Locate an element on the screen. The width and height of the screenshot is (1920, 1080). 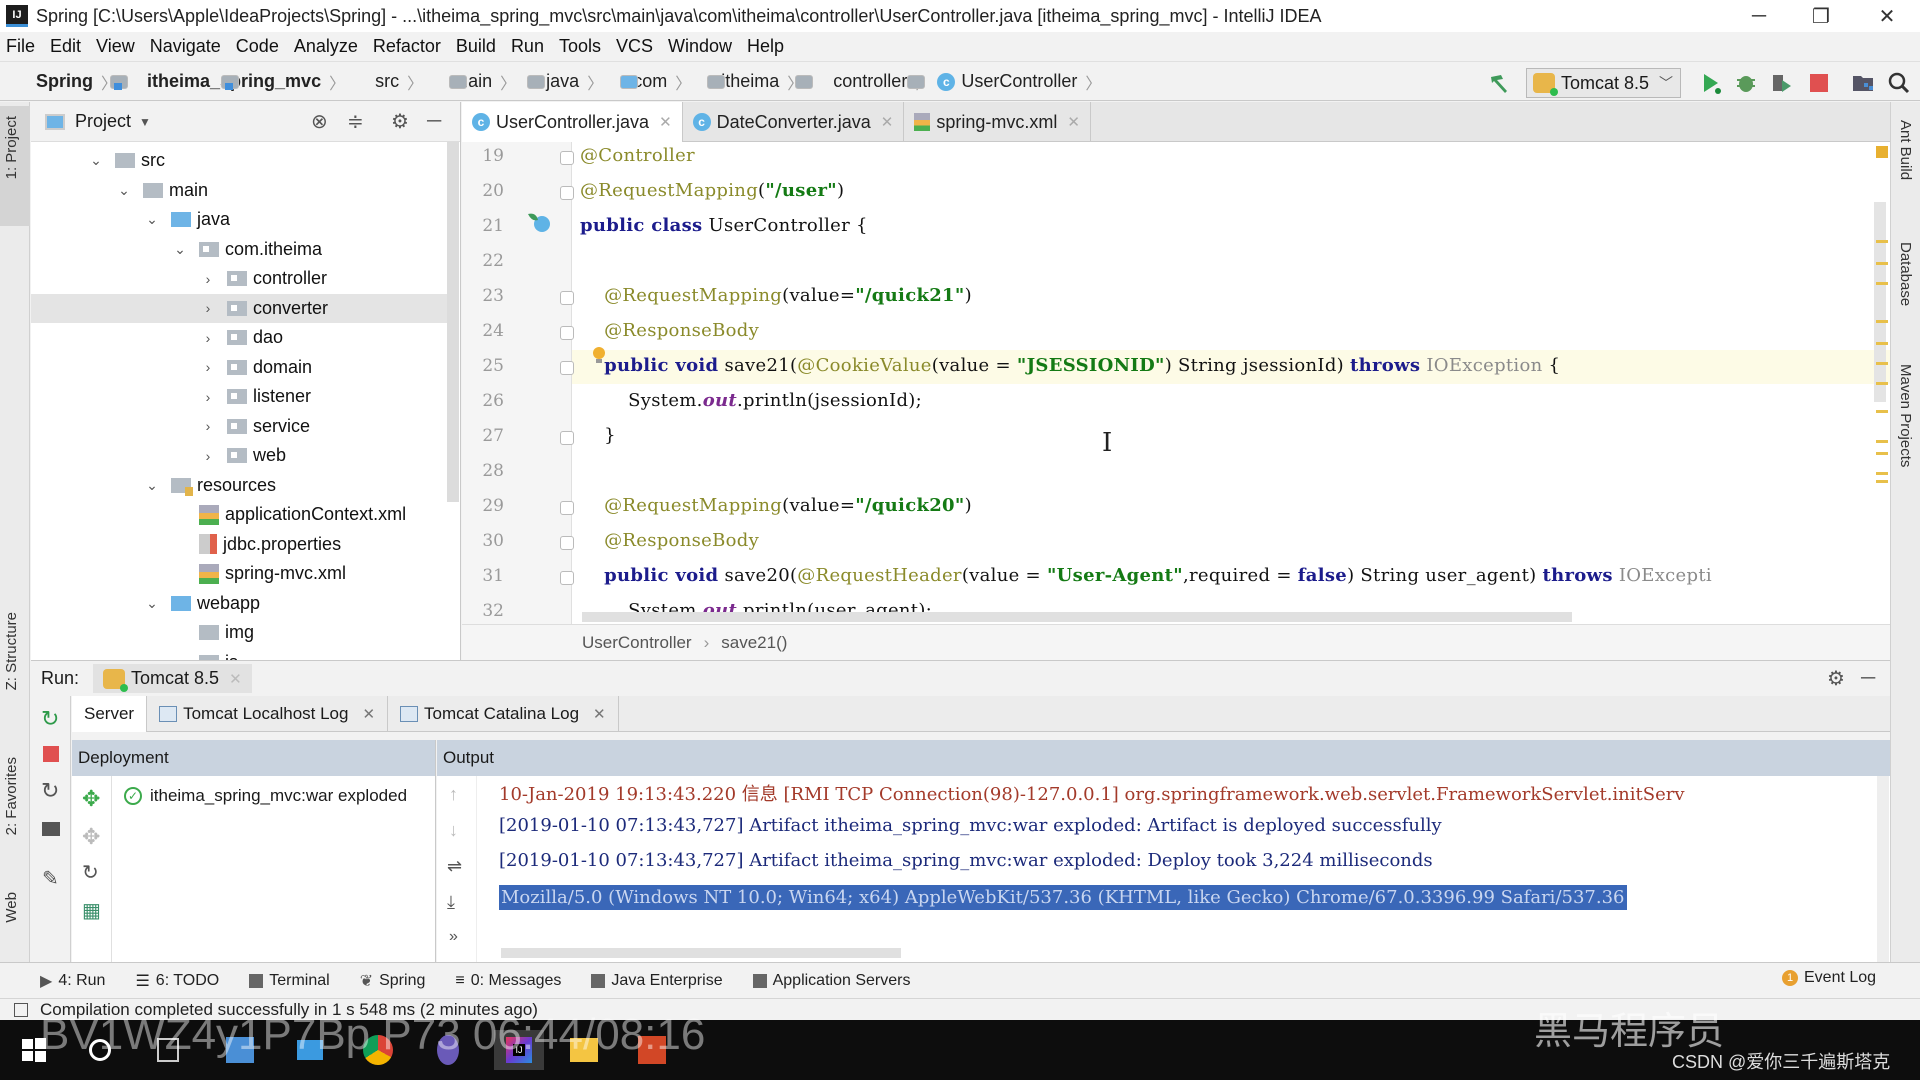
refresh-icon: ↻ is located at coordinates (90, 872).